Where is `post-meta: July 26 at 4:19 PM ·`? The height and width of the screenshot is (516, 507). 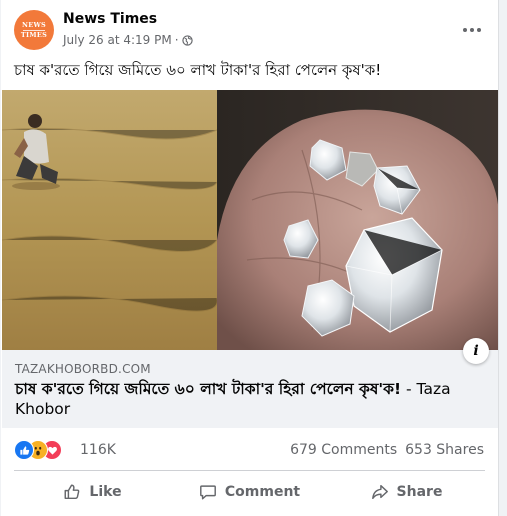 post-meta: July 26 at 4:19 PM · is located at coordinates (128, 40).